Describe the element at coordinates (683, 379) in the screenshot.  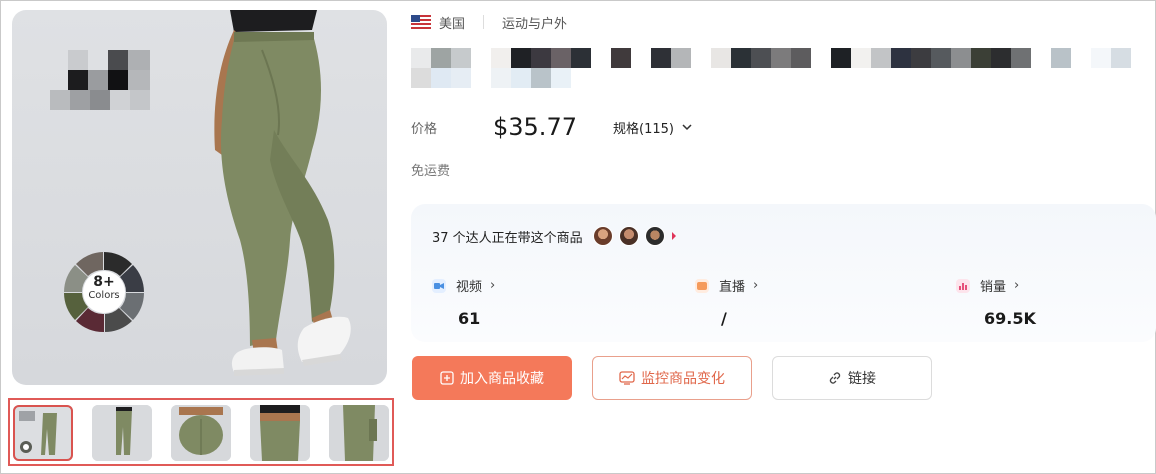
I see `monitor-changes-label: 监控商品变化` at that location.